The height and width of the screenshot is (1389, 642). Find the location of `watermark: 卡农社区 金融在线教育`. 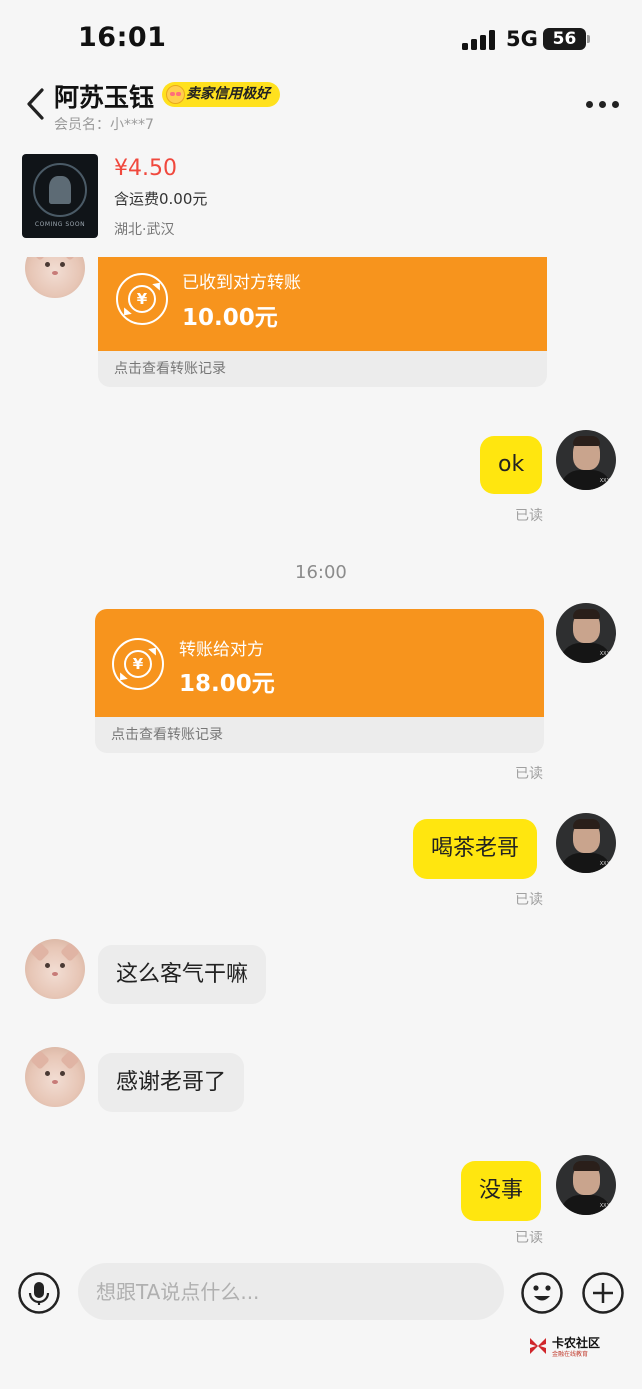

watermark: 卡农社区 金融在线教育 is located at coordinates (568, 1348).